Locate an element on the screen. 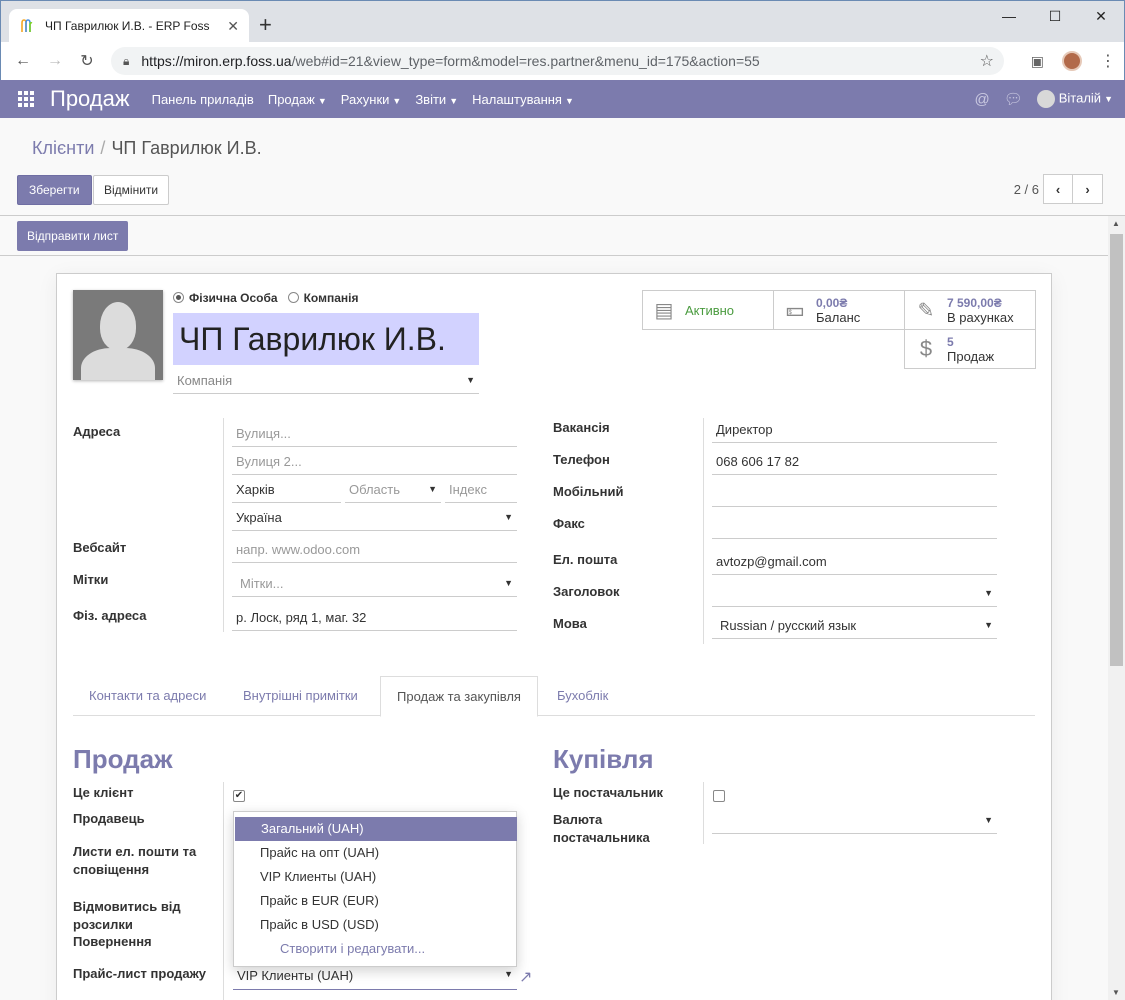 Image resolution: width=1125 pixels, height=1000 pixels. close-tab-icon: ✕ is located at coordinates (233, 26).